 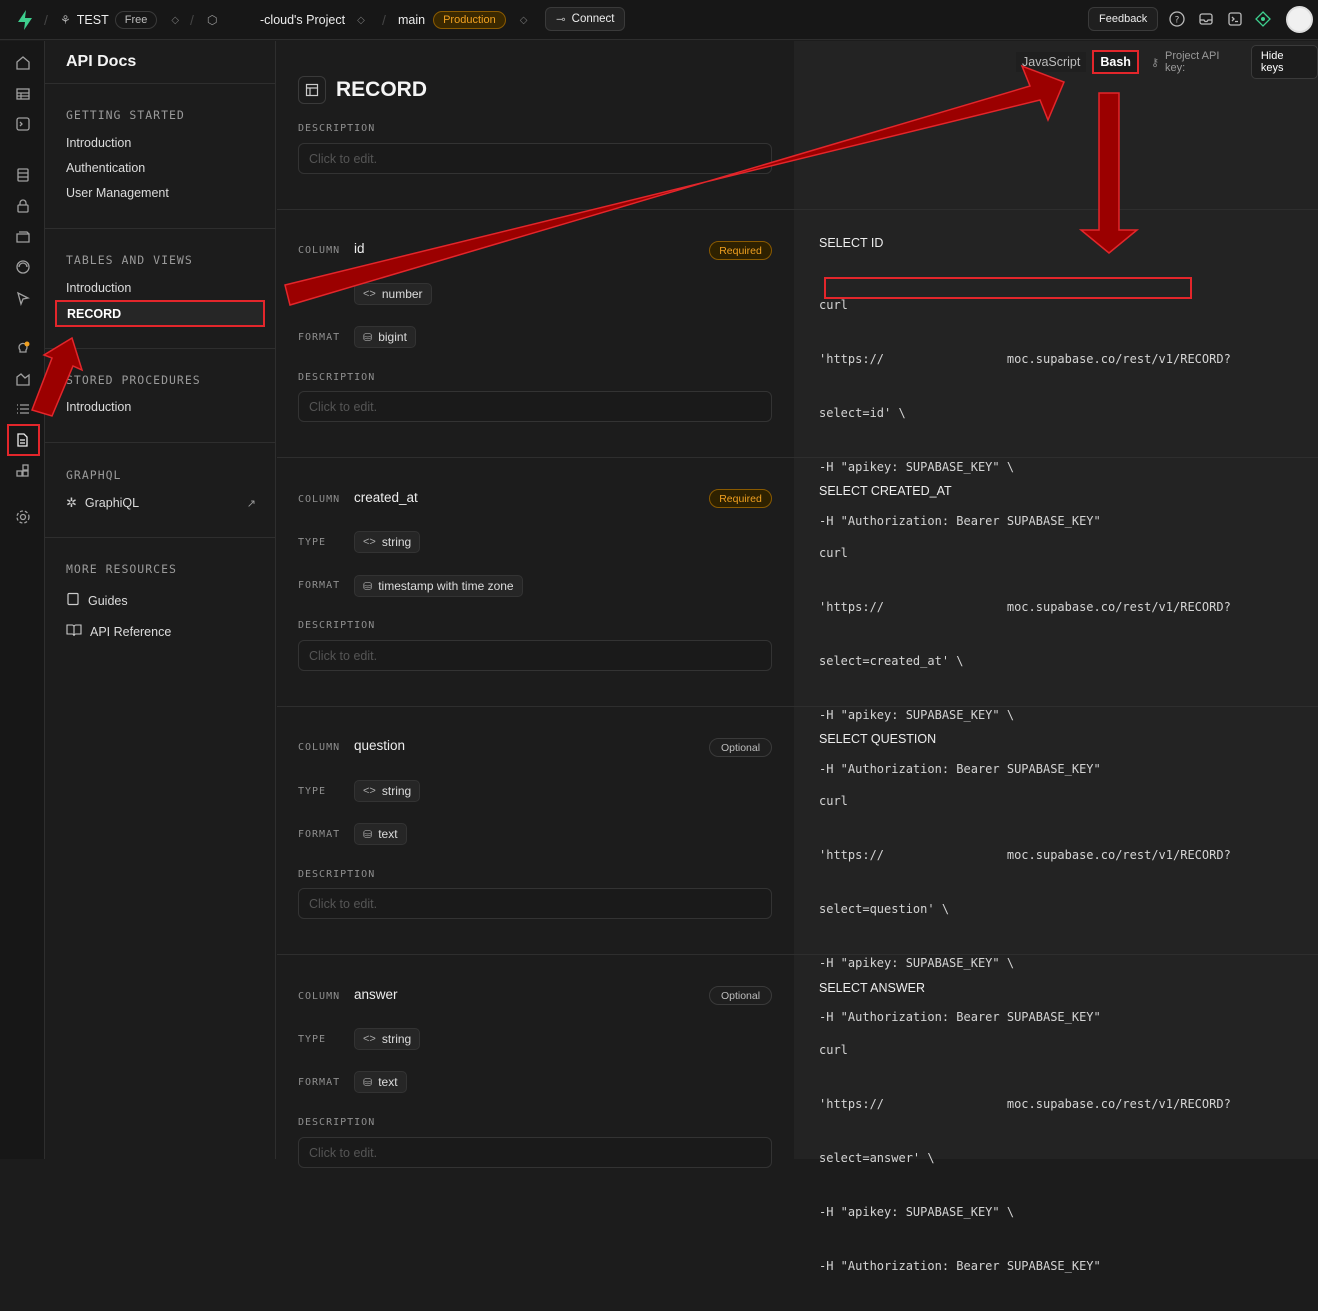 What do you see at coordinates (133, 380) in the screenshot?
I see `section-heading-stored-procedures: STORED PROCEDURES` at bounding box center [133, 380].